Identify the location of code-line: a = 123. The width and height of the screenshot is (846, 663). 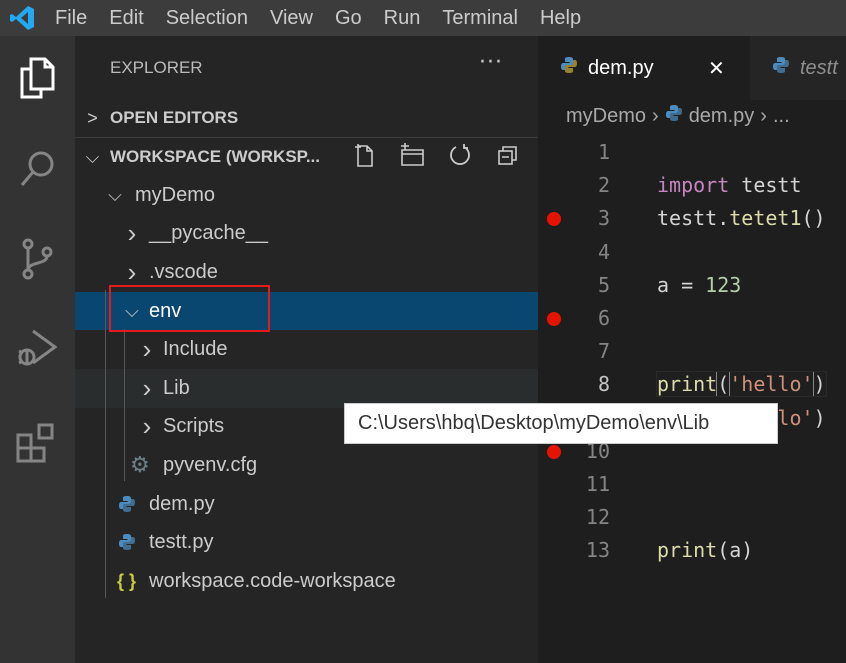
(699, 285).